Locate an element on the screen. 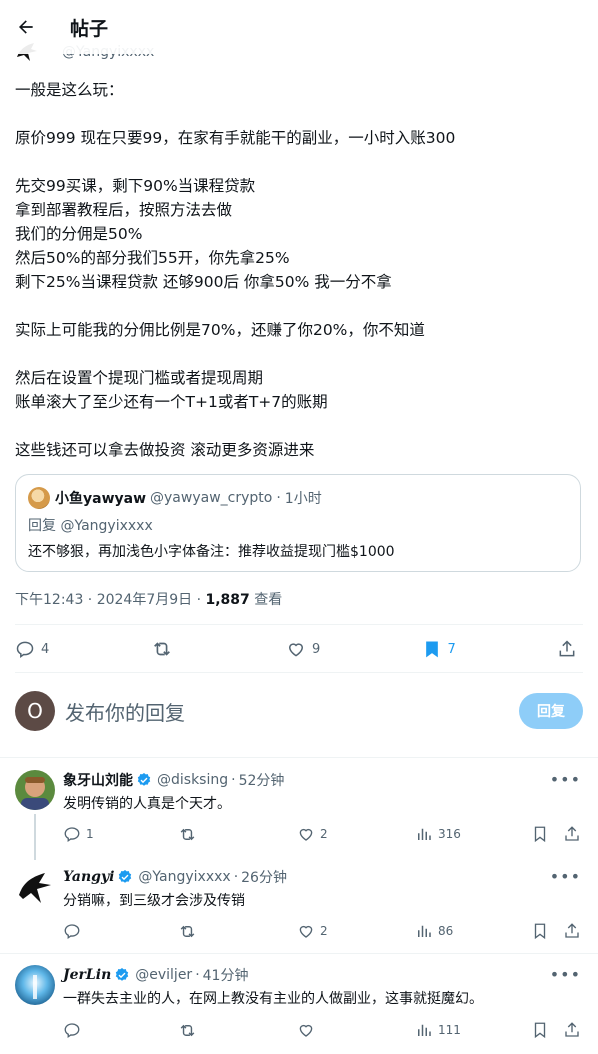  quoted-author-name: 小鱼yawyaw is located at coordinates (101, 499).